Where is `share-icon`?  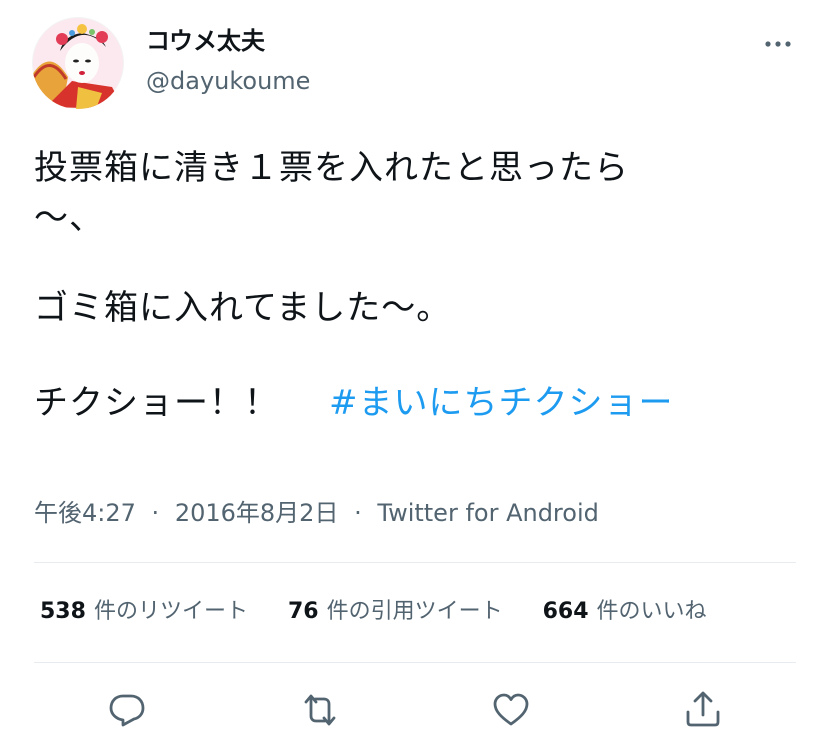
share-icon is located at coordinates (703, 709).